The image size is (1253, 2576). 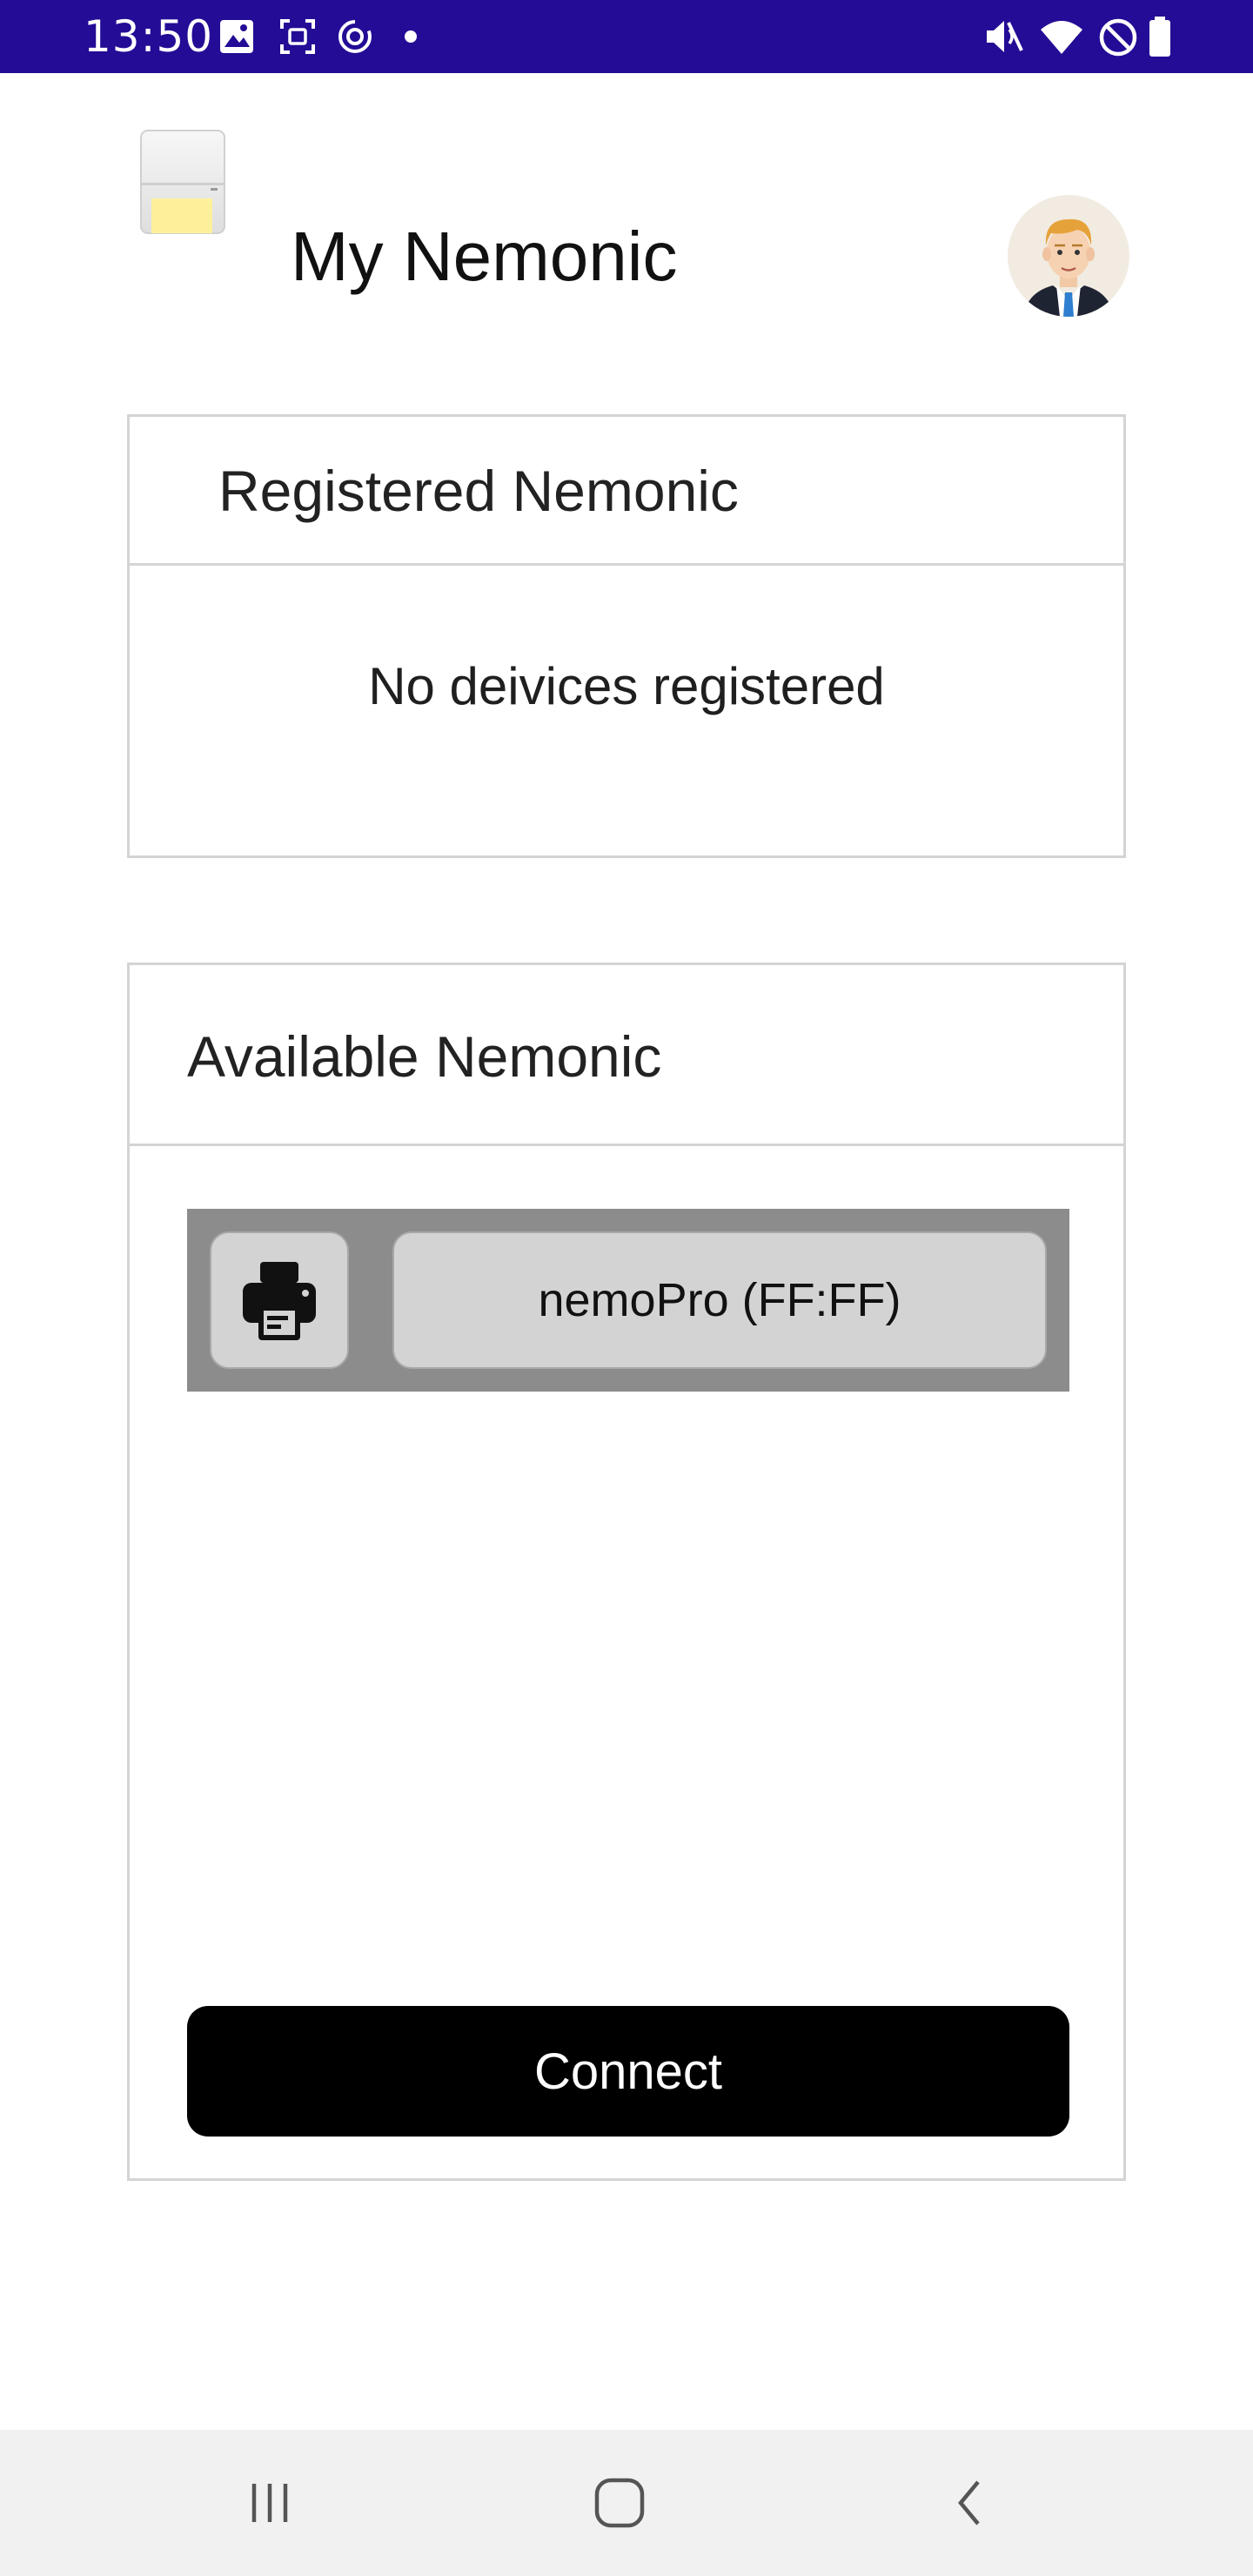 What do you see at coordinates (626, 686) in the screenshot?
I see `empty-message: No deivices registered` at bounding box center [626, 686].